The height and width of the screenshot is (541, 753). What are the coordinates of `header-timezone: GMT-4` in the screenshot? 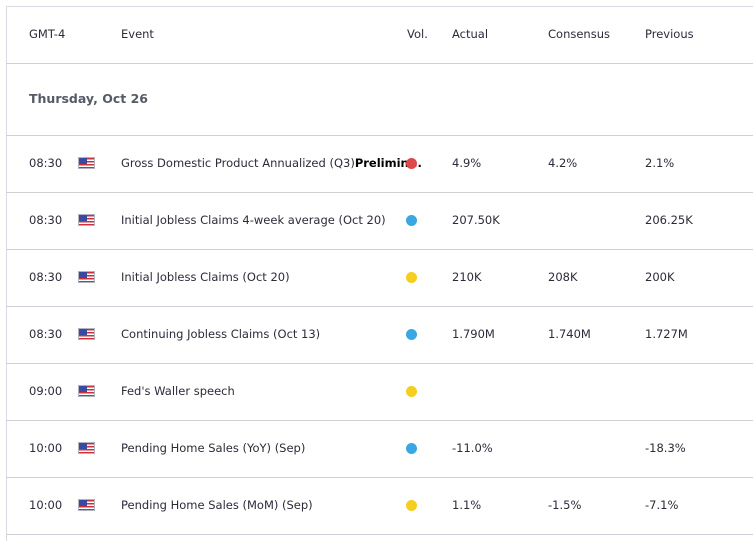 It's located at (47, 34).